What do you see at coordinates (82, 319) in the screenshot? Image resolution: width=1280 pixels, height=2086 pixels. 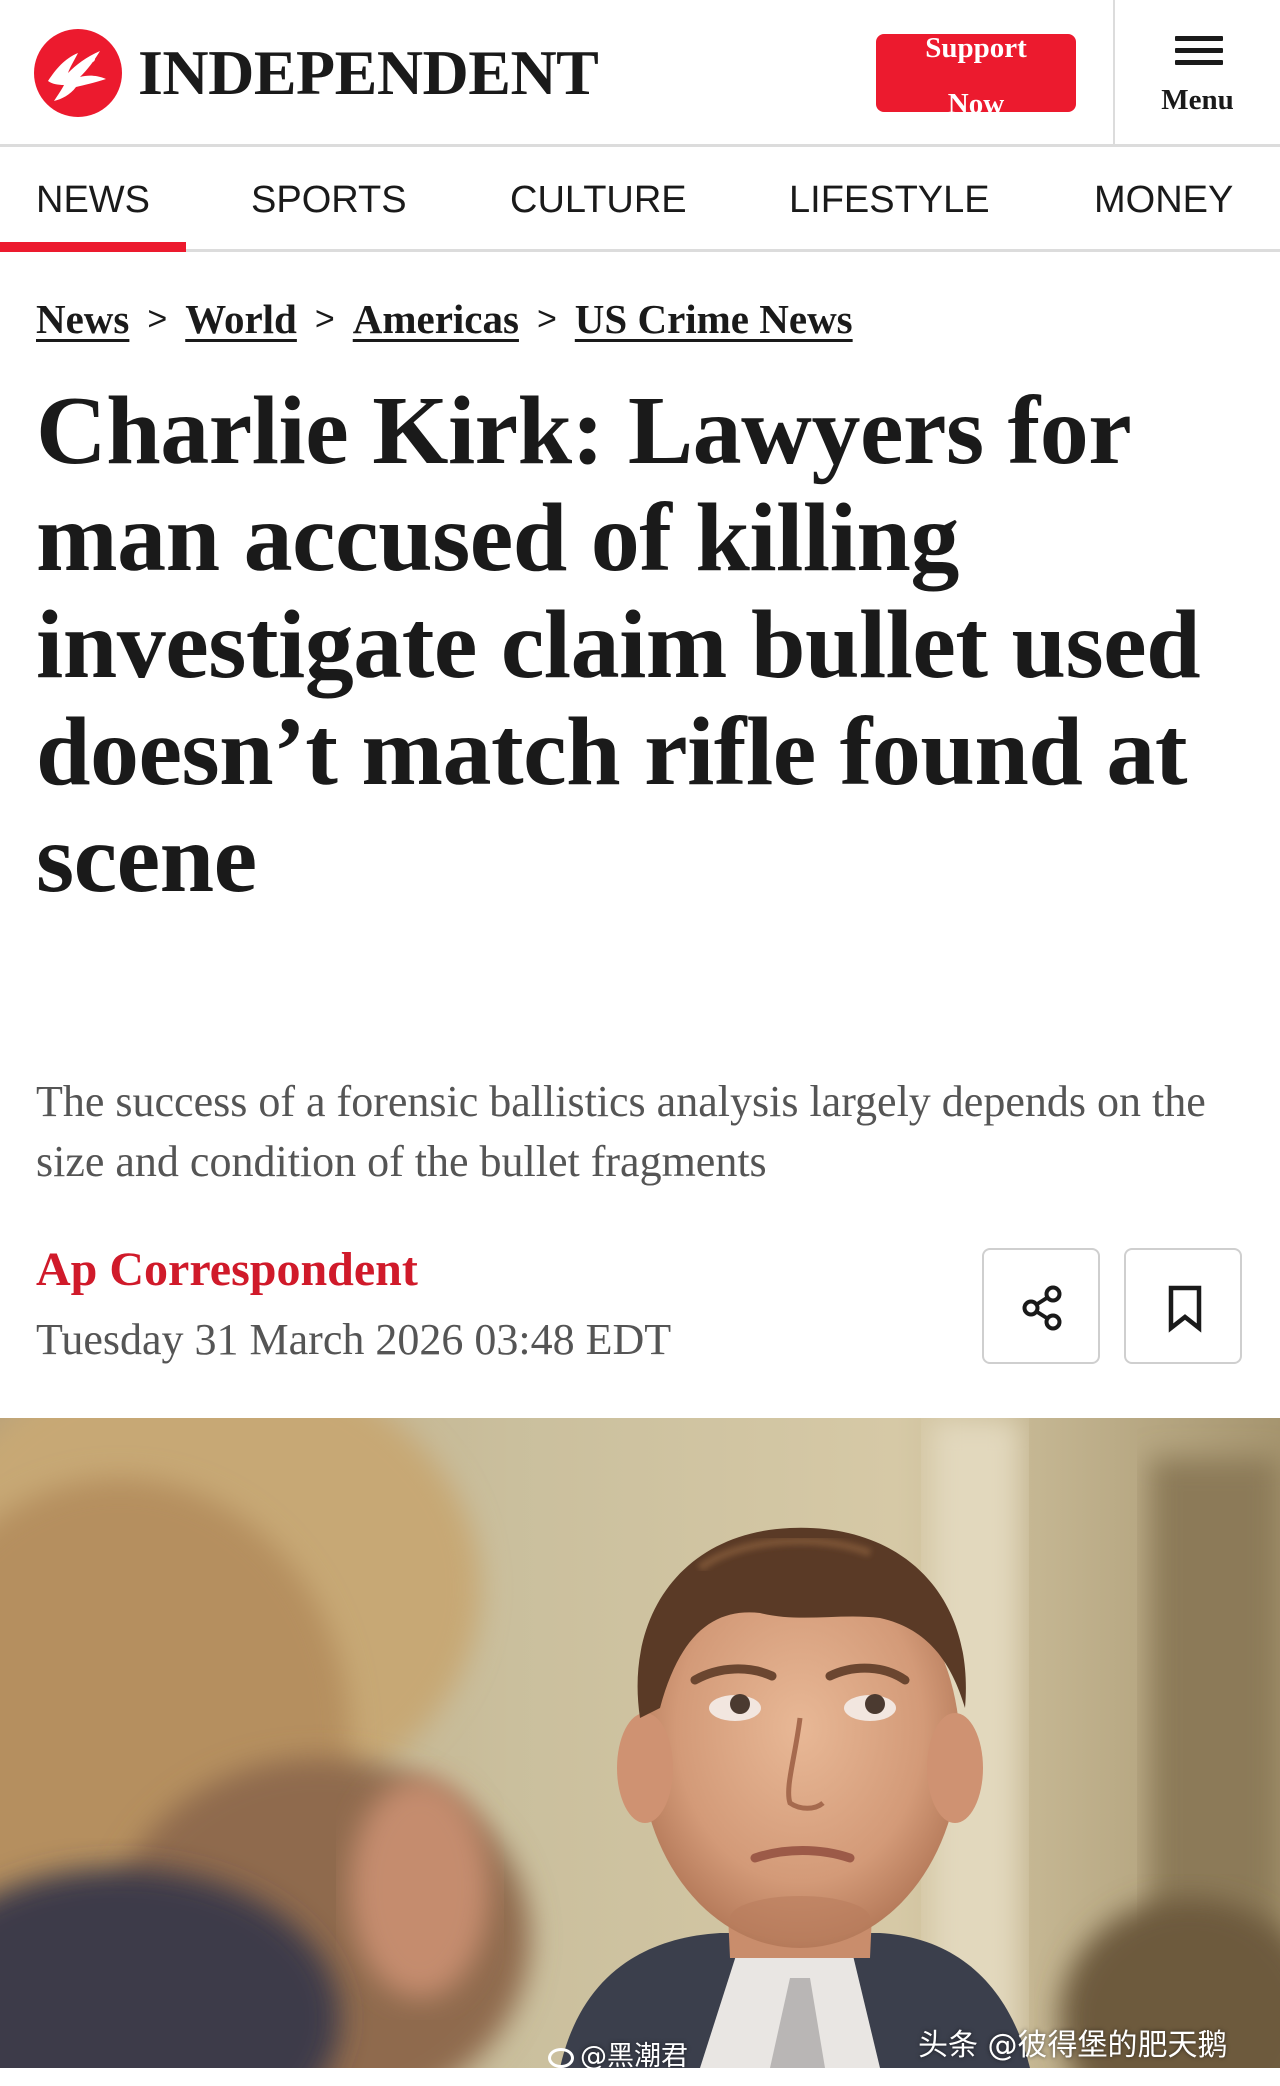 I see `breadcrumb-news: News` at bounding box center [82, 319].